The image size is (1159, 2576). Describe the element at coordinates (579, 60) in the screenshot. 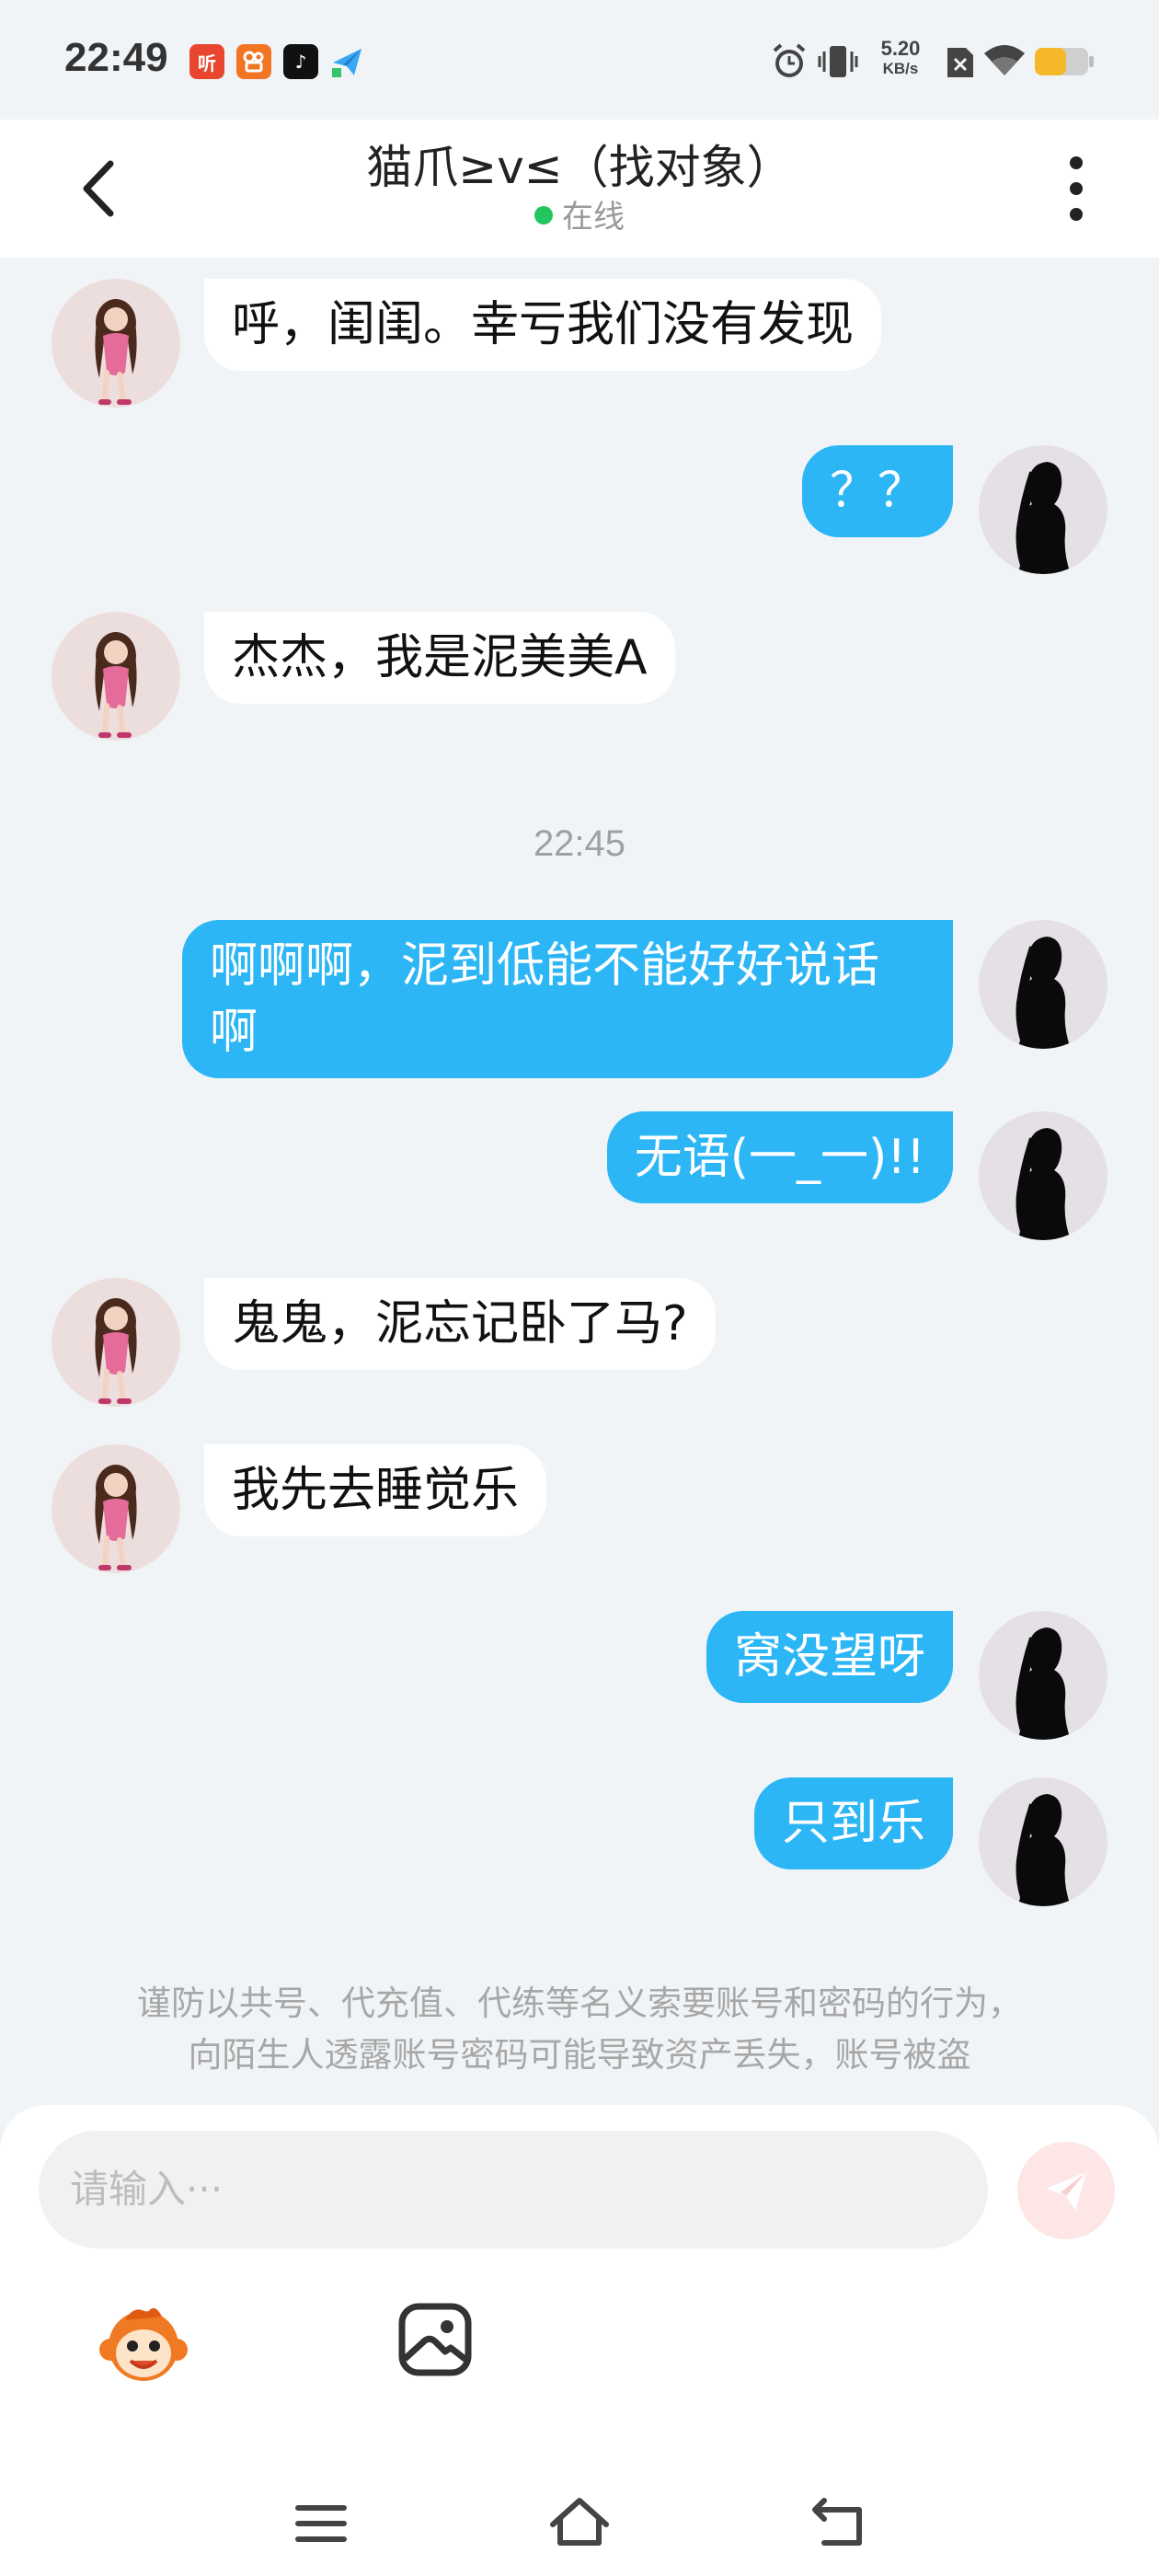

I see `status-bar: 22:49 听 ♪ 5.20 KB/s` at that location.